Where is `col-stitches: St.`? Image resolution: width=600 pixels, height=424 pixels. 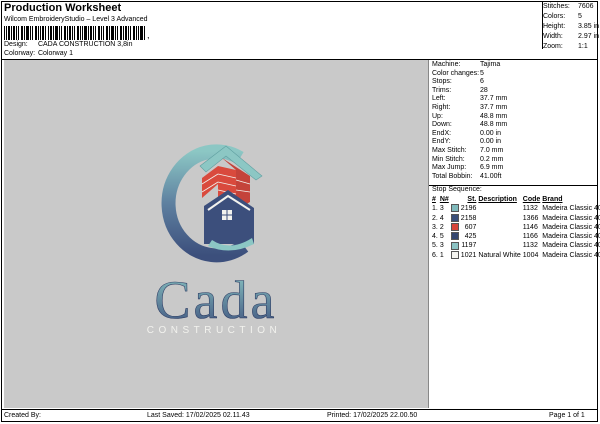
col-stitches: St. is located at coordinates (472, 199).